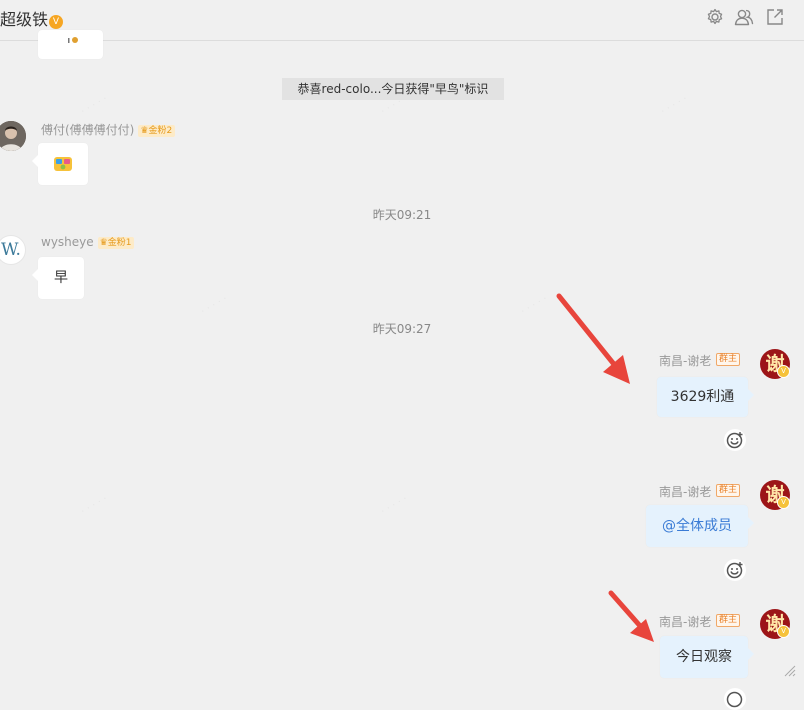 The width and height of the screenshot is (804, 710). I want to click on message-bubble: 早, so click(58, 278).